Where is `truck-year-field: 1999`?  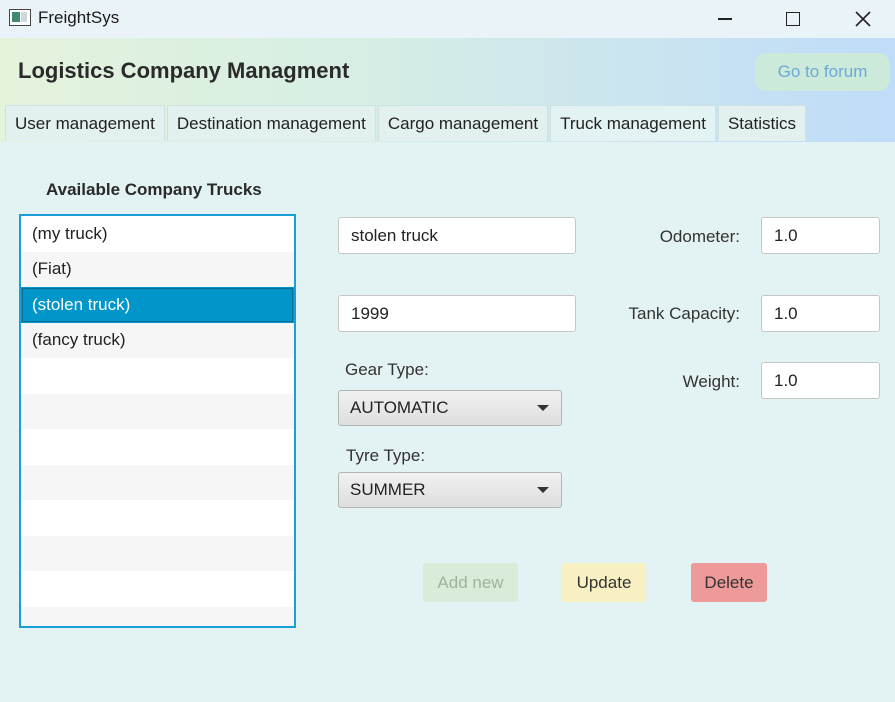 truck-year-field: 1999 is located at coordinates (457, 313).